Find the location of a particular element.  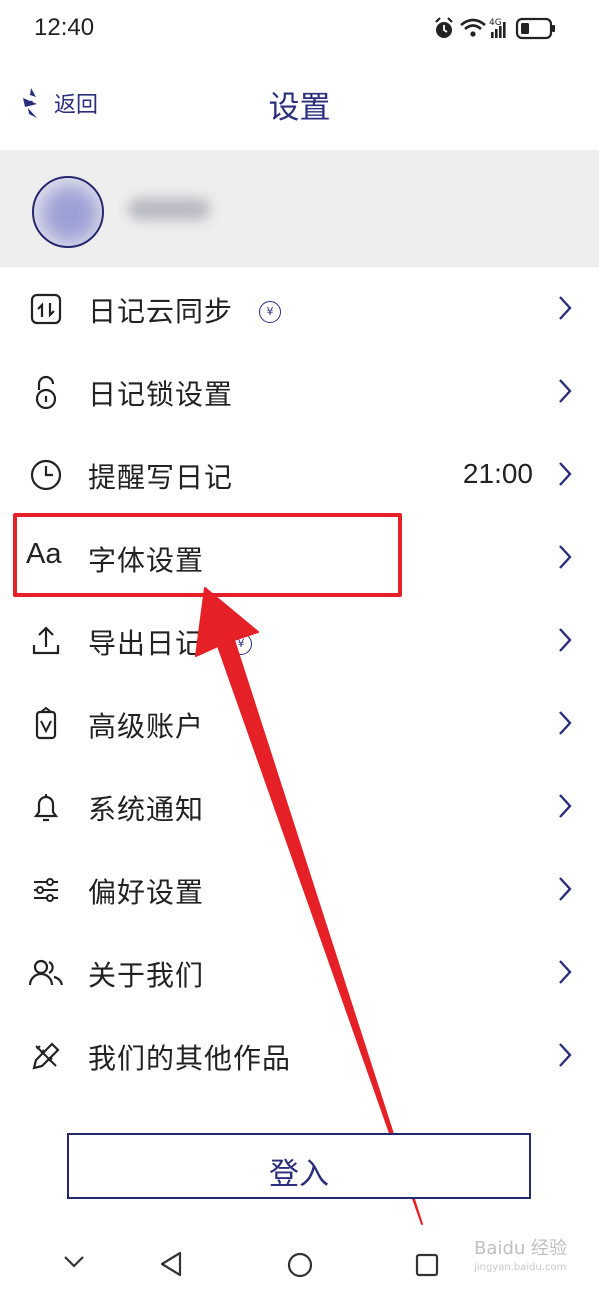

menu-label: 字体设置 is located at coordinates (146, 560).